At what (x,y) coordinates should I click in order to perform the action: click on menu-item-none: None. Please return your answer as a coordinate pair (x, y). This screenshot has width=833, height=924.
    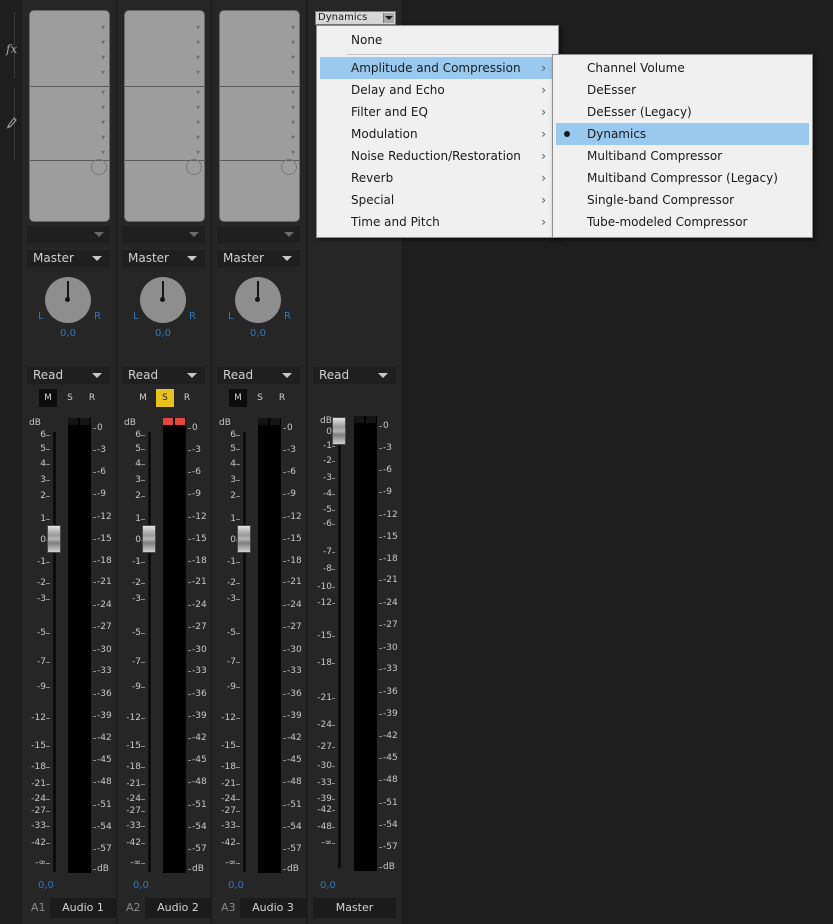
    Looking at the image, I should click on (437, 40).